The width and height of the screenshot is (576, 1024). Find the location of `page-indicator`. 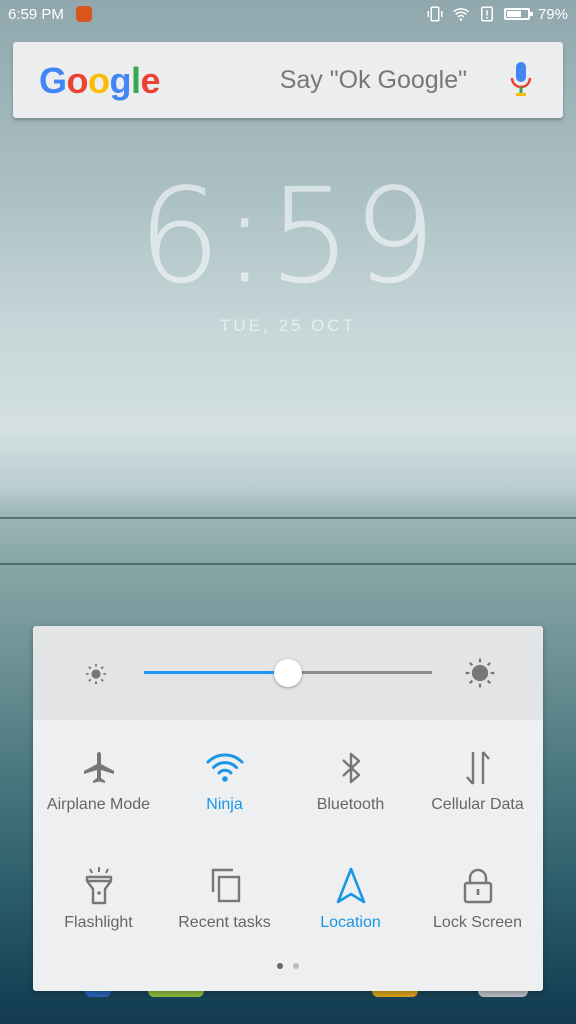

page-indicator is located at coordinates (288, 965).